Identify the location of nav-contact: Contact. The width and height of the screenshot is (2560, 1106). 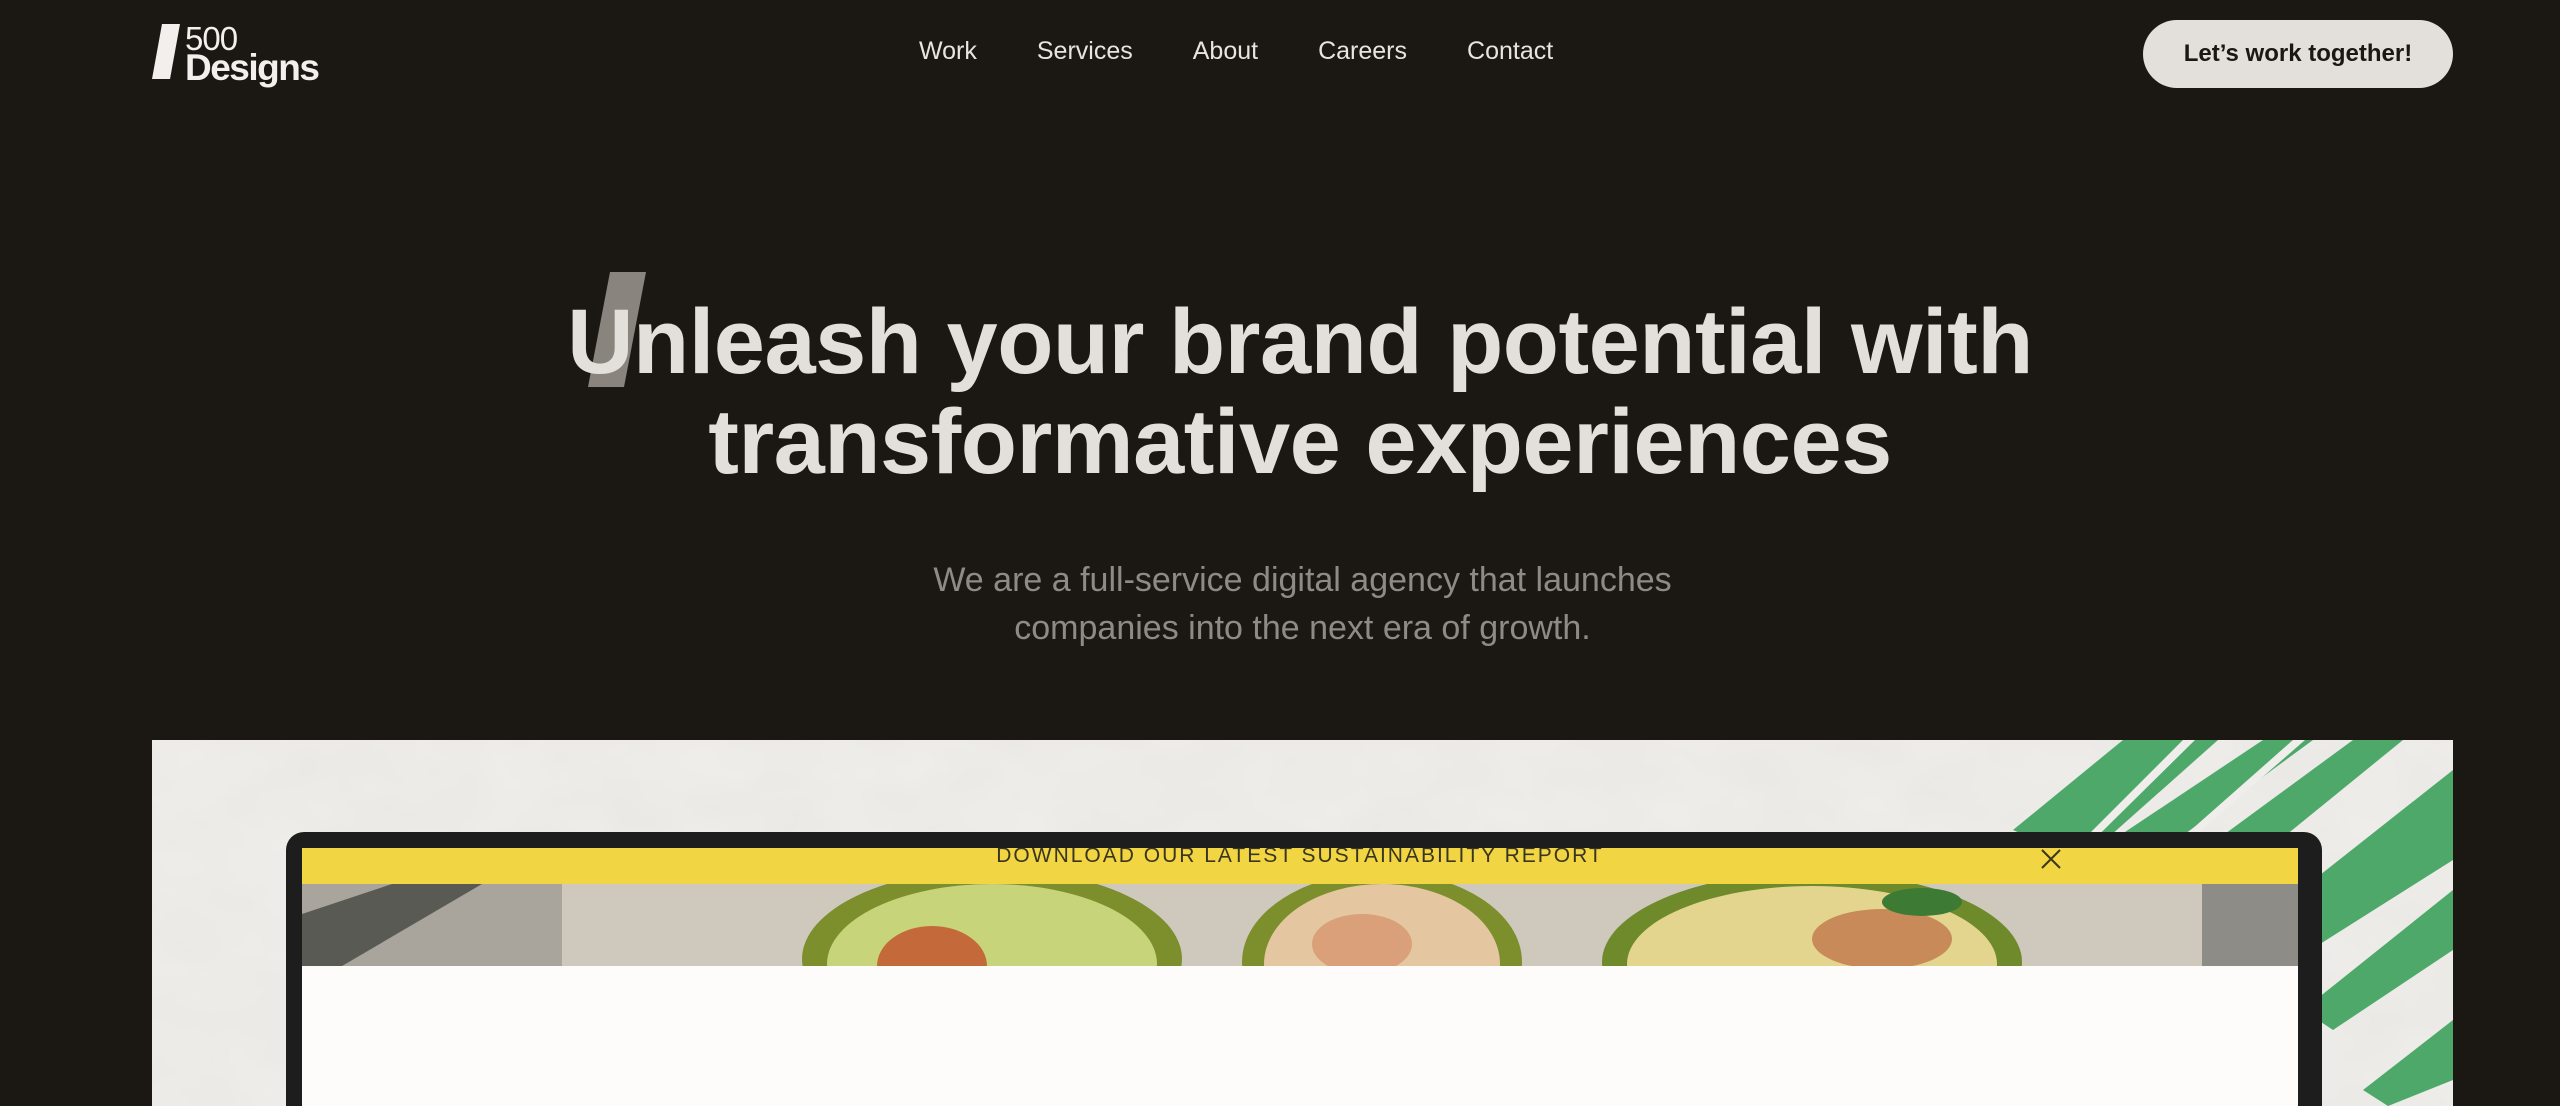
(1510, 51).